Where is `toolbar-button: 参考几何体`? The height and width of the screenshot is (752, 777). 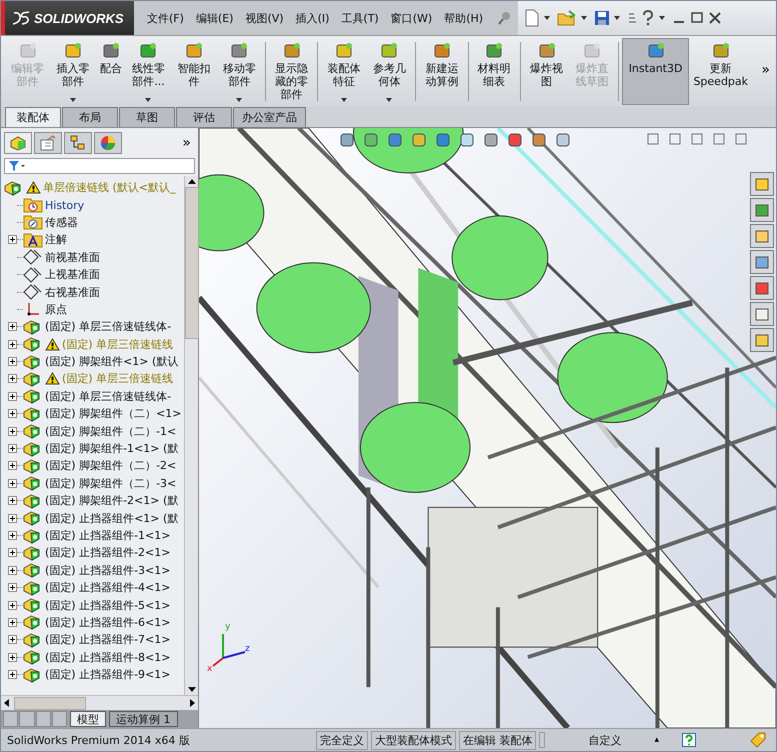
toolbar-button: 参考几何体 is located at coordinates (389, 71).